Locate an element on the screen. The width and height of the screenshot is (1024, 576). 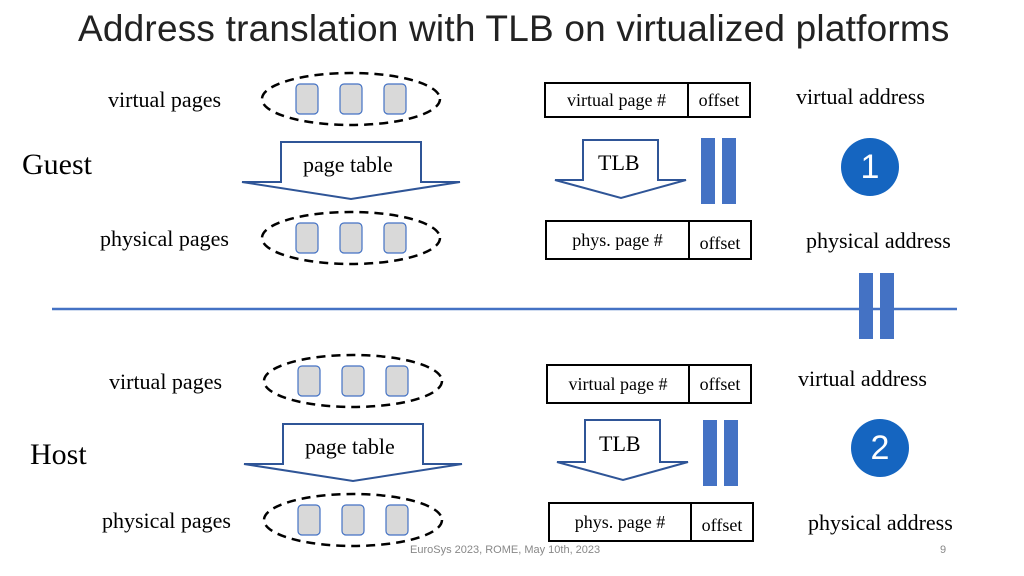
guest-physical-pages-label: physical pages is located at coordinates (164, 238).